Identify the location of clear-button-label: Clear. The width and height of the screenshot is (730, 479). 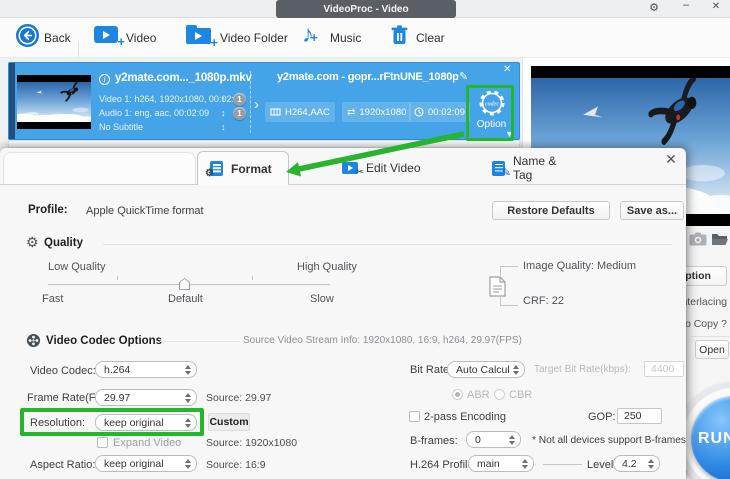
(430, 38).